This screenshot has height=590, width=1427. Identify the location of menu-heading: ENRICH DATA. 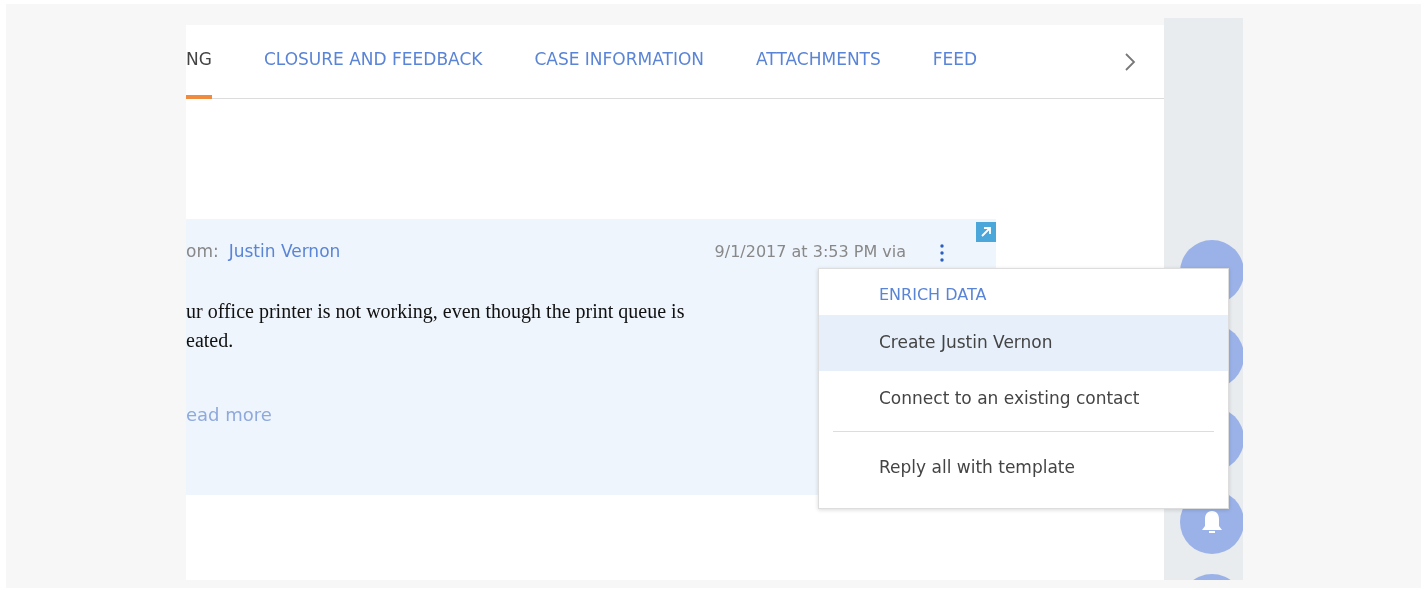
(933, 295).